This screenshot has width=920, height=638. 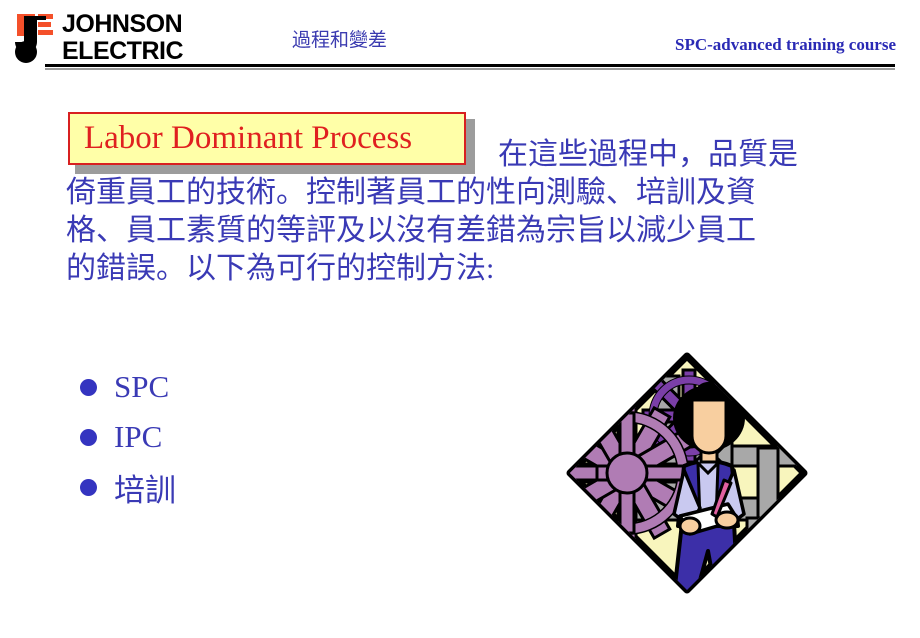 What do you see at coordinates (122, 24) in the screenshot?
I see `logo-line-johnson: JOHNSON` at bounding box center [122, 24].